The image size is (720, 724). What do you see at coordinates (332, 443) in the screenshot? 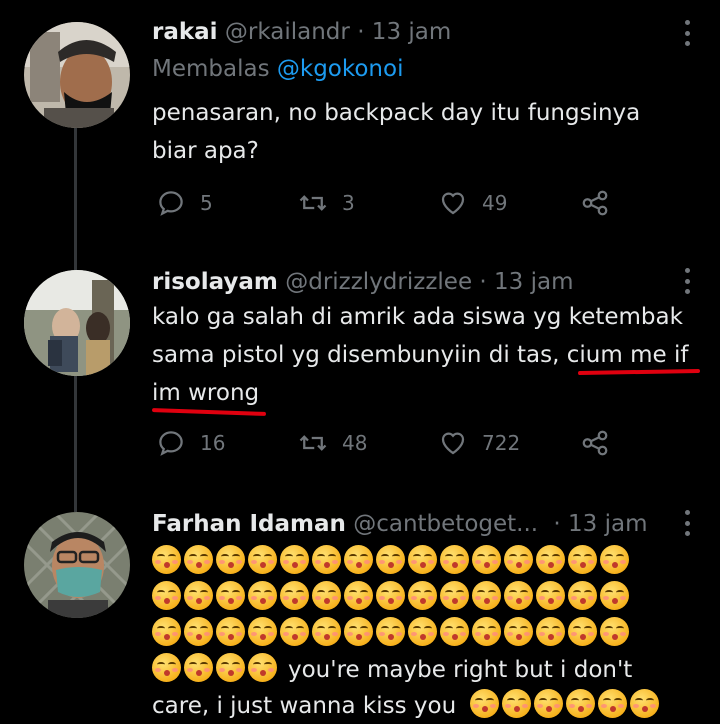
I see `retweet-button: 48` at bounding box center [332, 443].